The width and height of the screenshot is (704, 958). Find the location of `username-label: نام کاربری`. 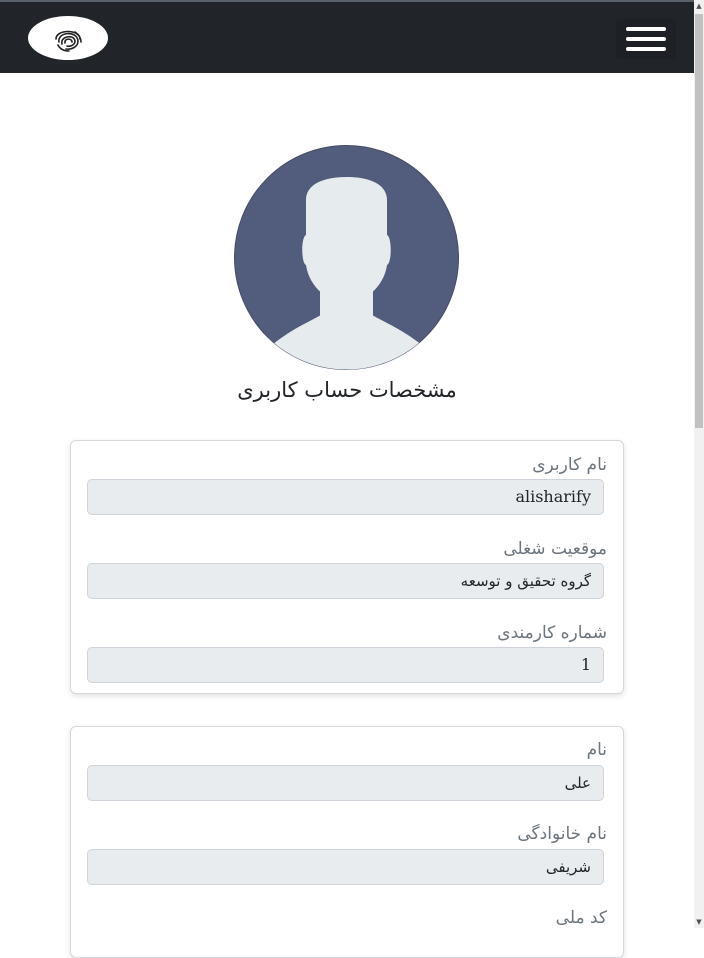

username-label: نام کاربری is located at coordinates (569, 465).